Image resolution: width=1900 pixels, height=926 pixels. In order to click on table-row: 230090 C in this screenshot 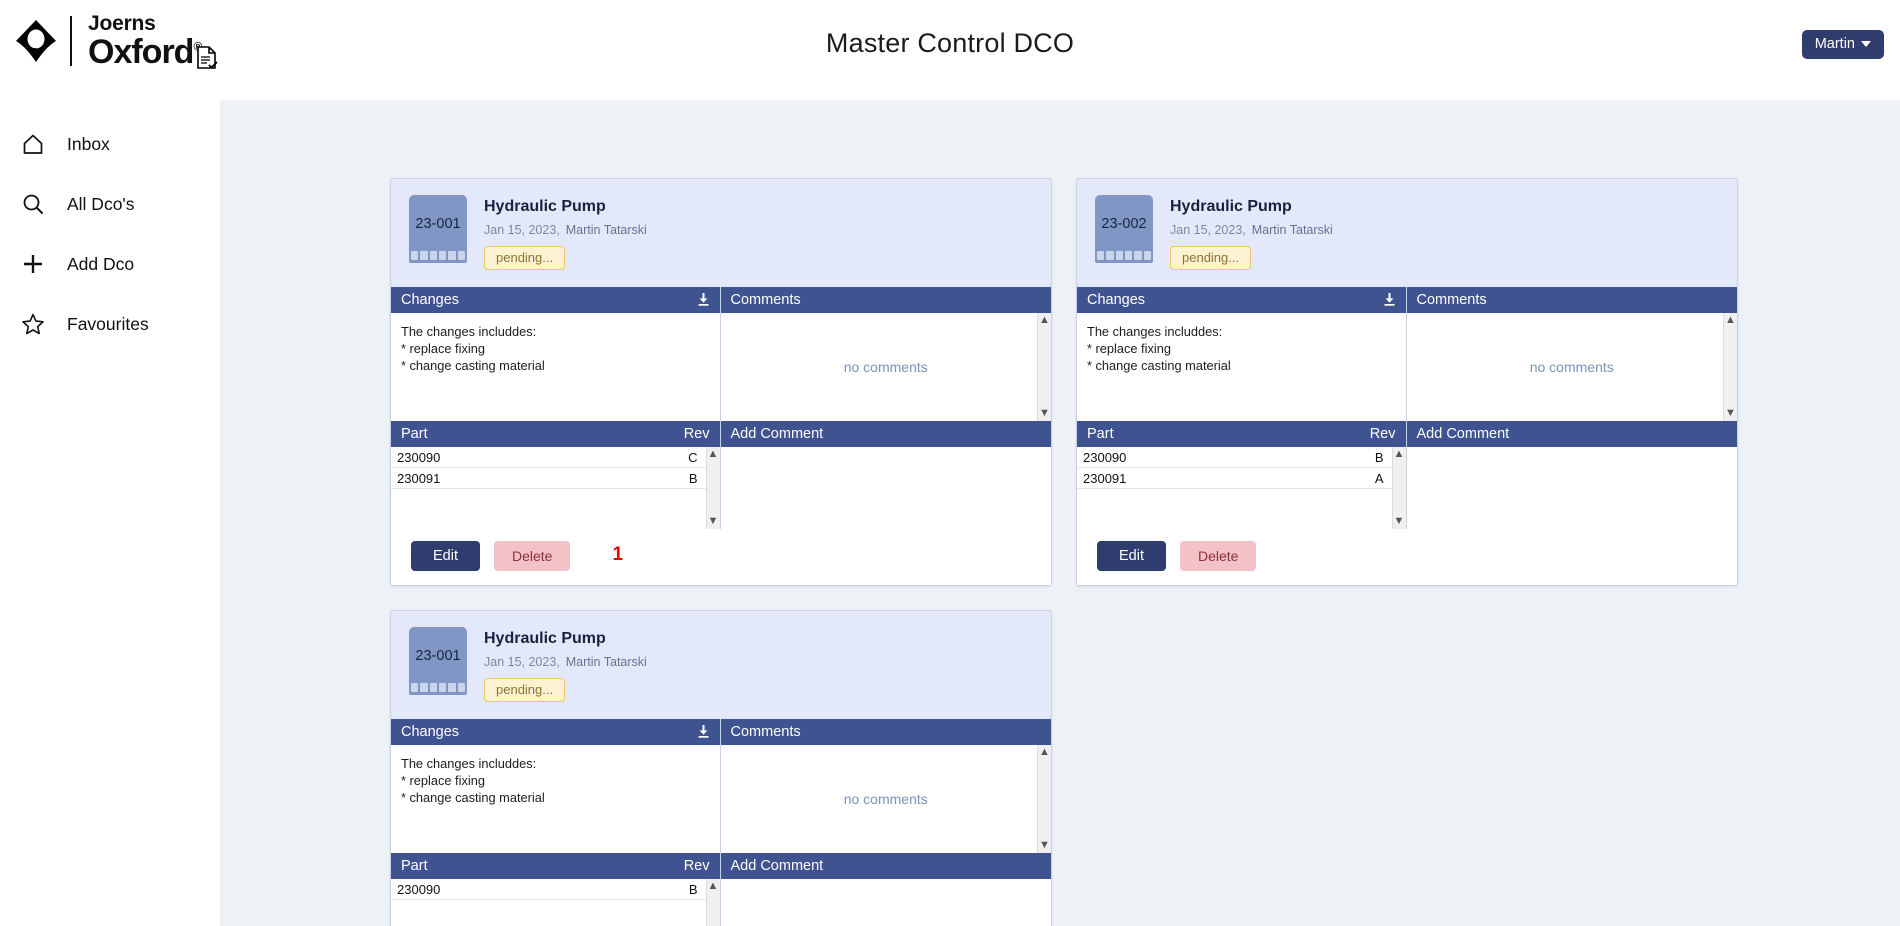, I will do `click(548, 457)`.